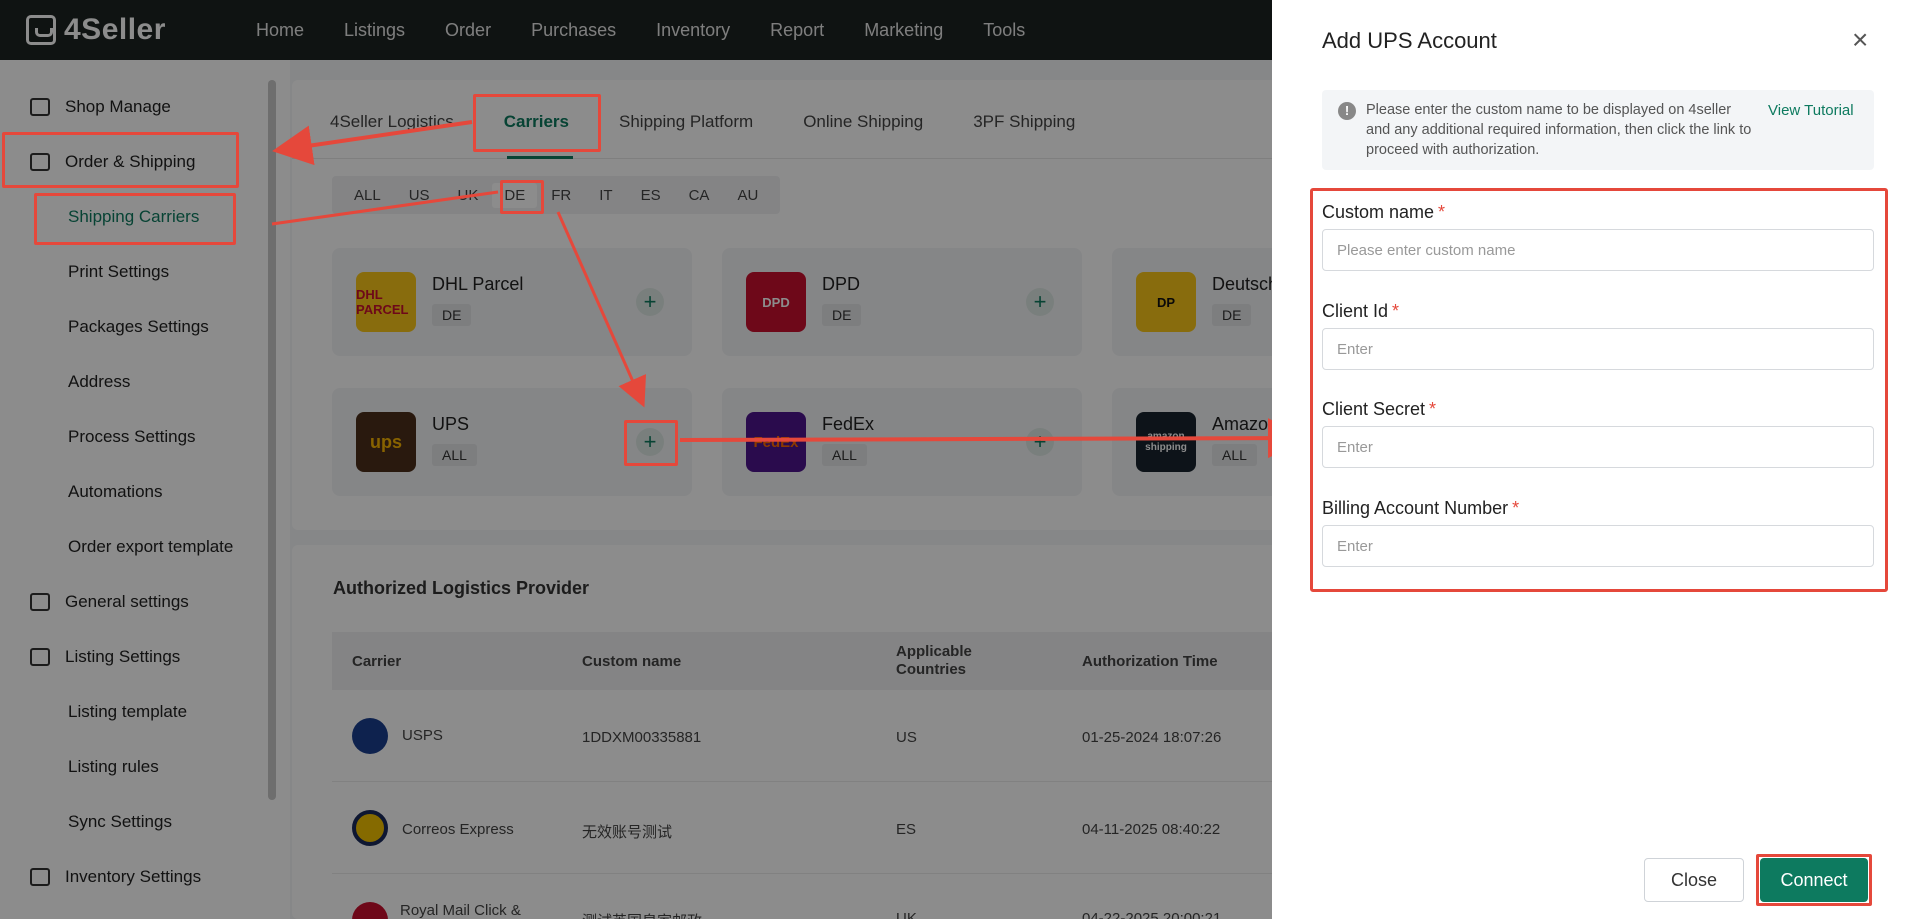 This screenshot has height=919, width=1920. Describe the element at coordinates (1347, 111) in the screenshot. I see `info-icon: !` at that location.